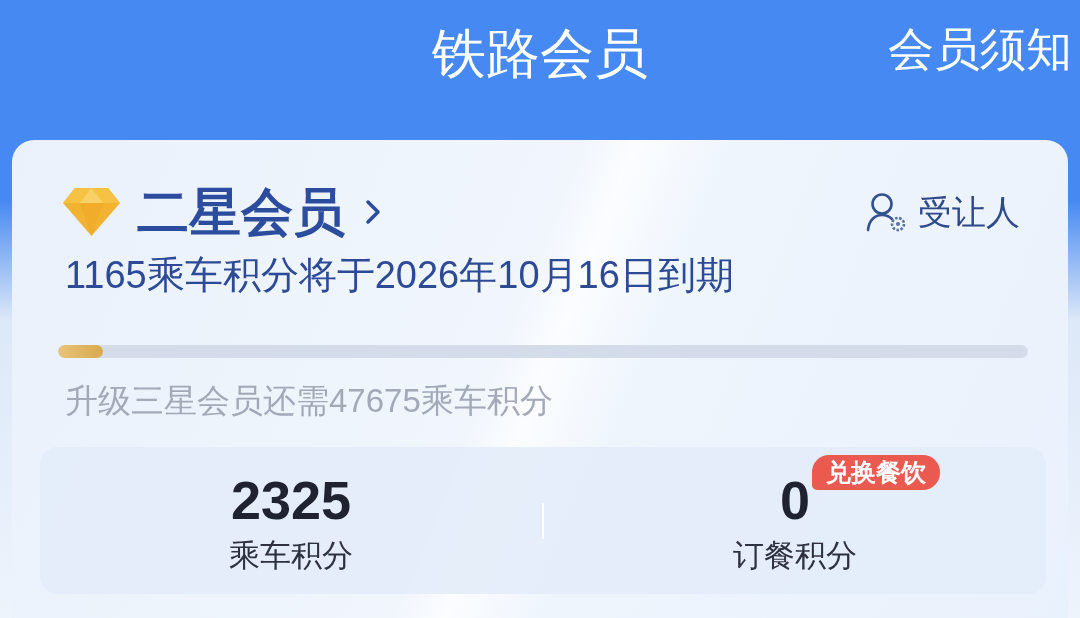 The image size is (1080, 618). Describe the element at coordinates (309, 401) in the screenshot. I see `upgrade-hint: 升级三星会员还需47675乘车积分` at that location.